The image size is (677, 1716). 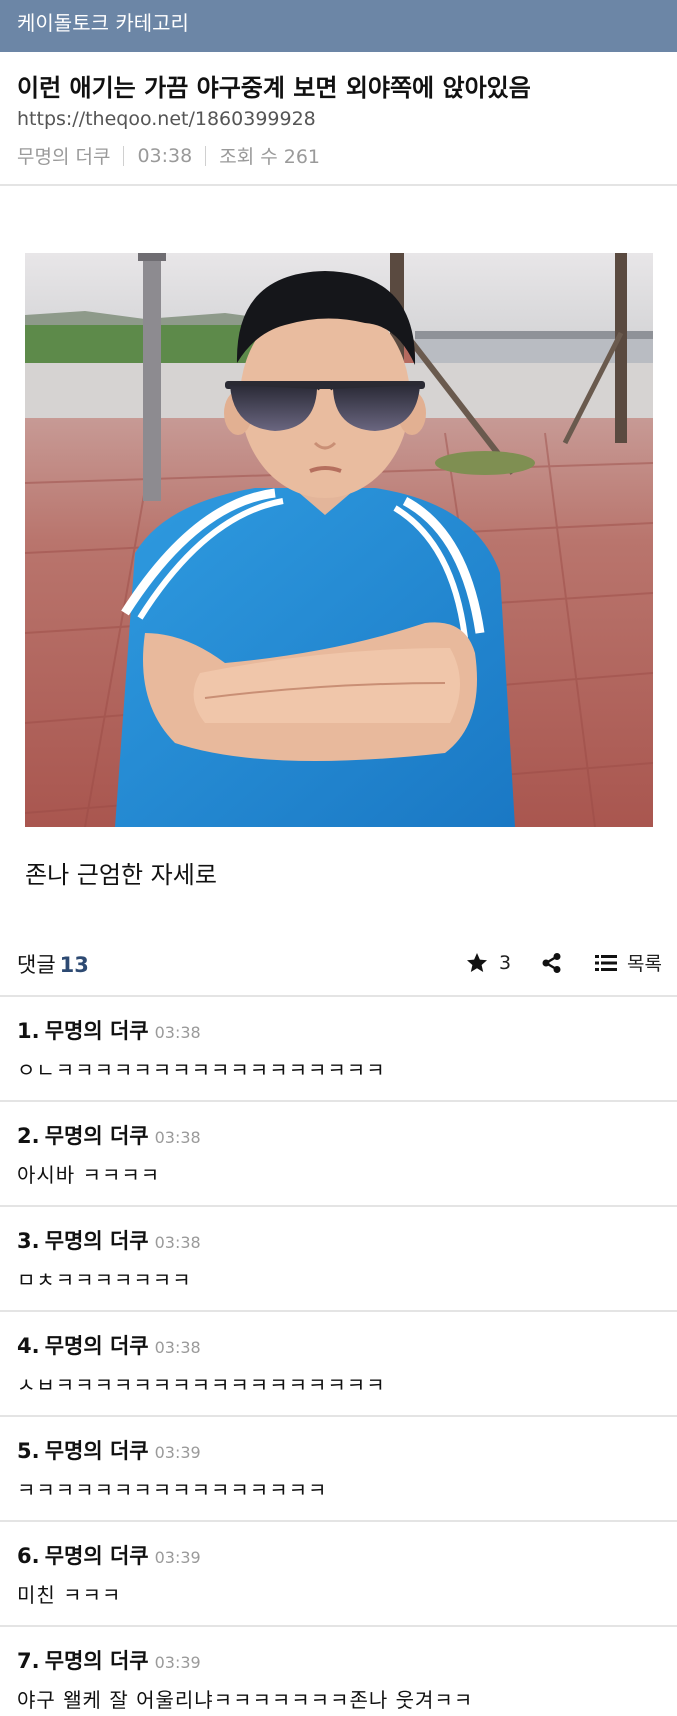 What do you see at coordinates (201, 1070) in the screenshot?
I see `comment-text: ㅇㄴㅋㅋㅋㅋㅋㅋㅋㅋㅋㅋㅋㅋㅋㅋㅋㅋㅋ` at bounding box center [201, 1070].